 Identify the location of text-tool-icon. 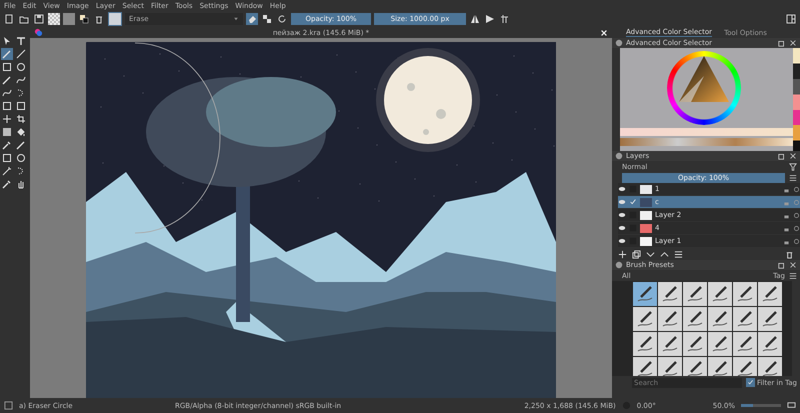
(21, 41).